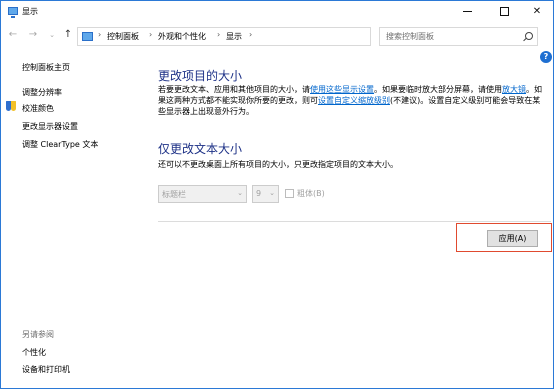 The image size is (554, 389). Describe the element at coordinates (311, 193) in the screenshot. I see `bold-checkbox-label: 粗体(B)` at that location.